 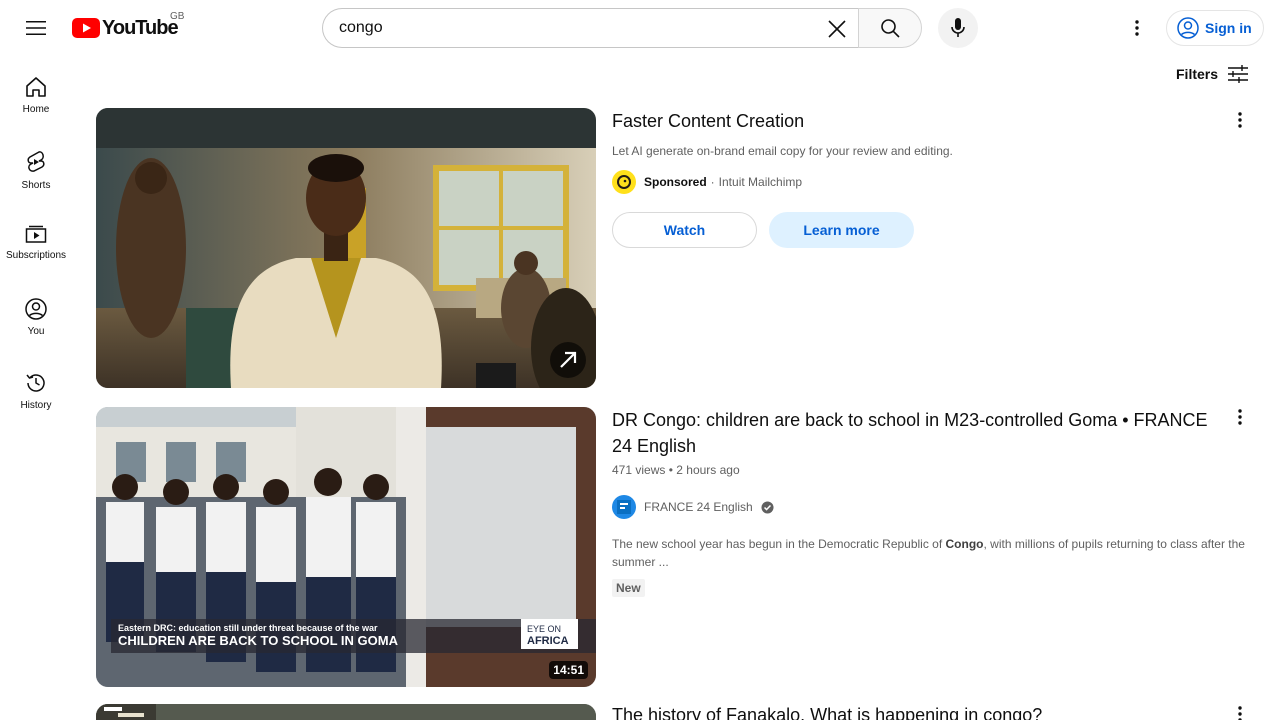 I want to click on thumb-caption-main: CHILDREN ARE BACK TO SCHOOL IN GOMA, so click(x=258, y=640).